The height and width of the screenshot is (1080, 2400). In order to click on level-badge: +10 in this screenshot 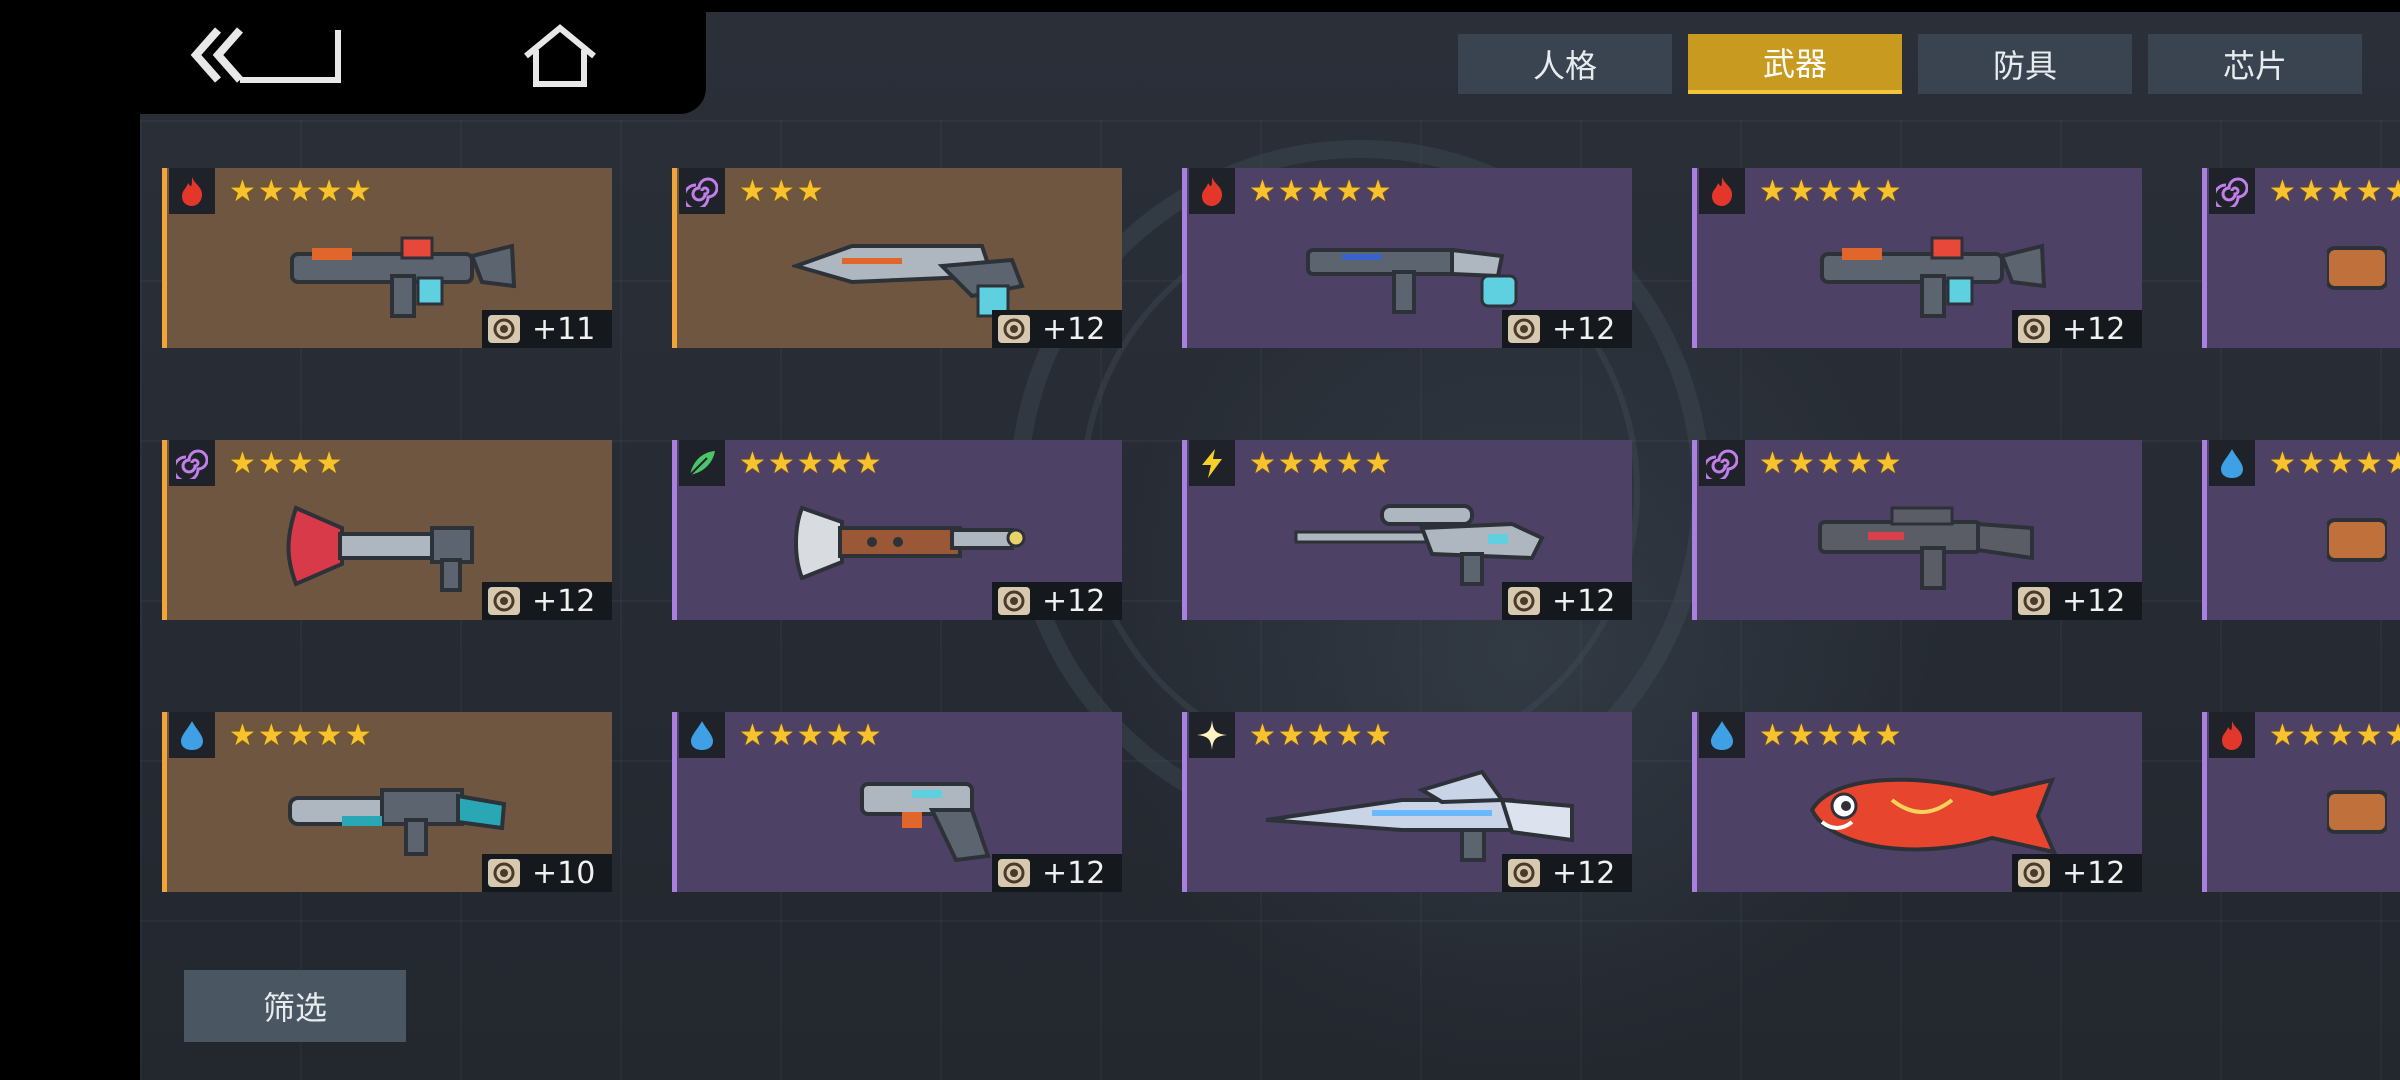, I will do `click(547, 873)`.